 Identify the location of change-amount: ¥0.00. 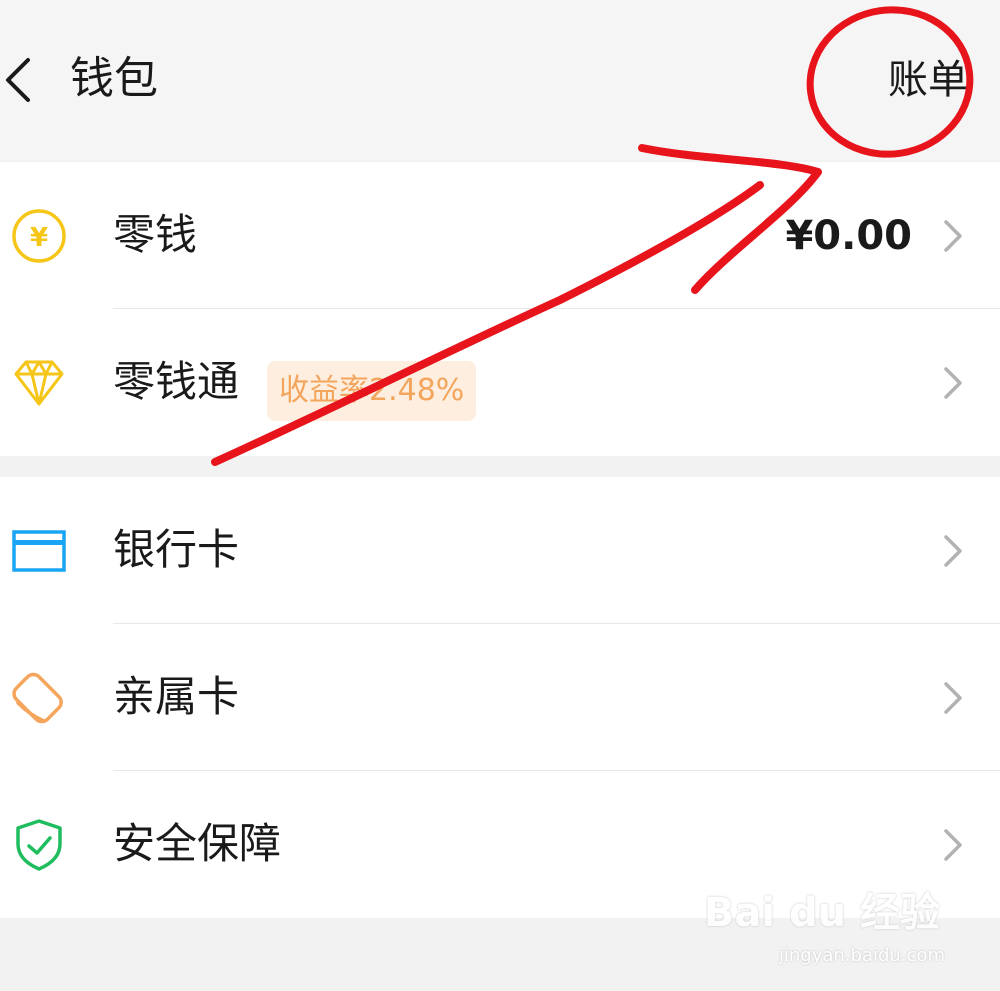
(848, 236).